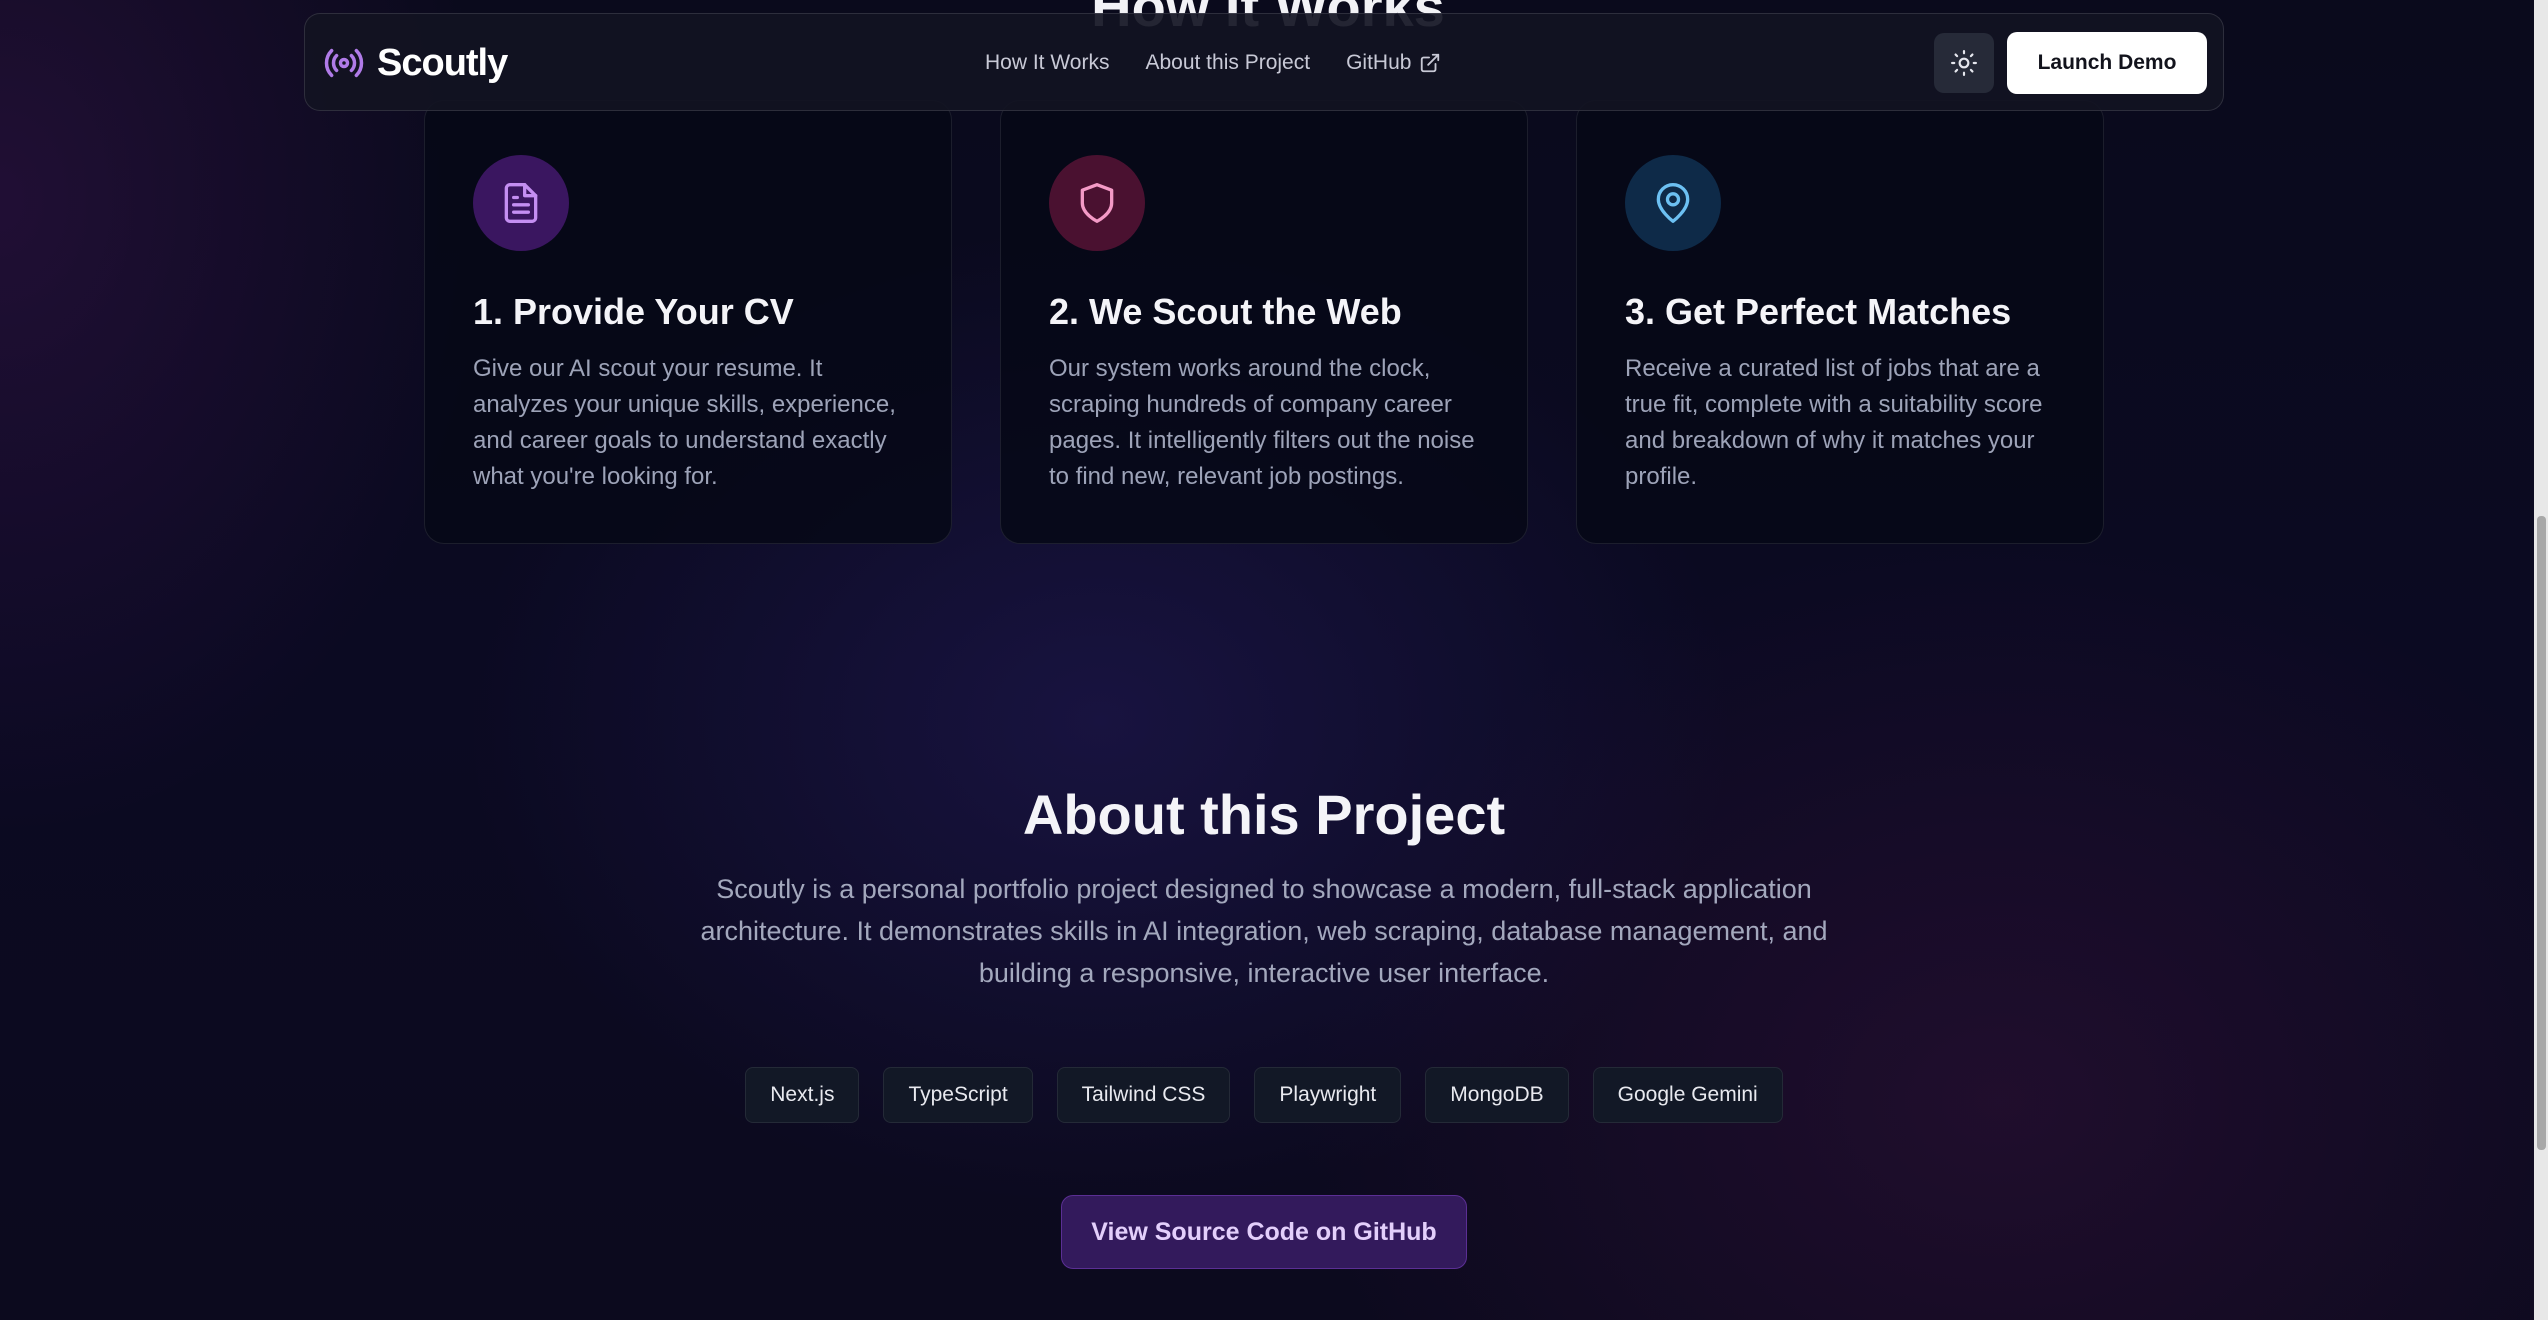  I want to click on launch-demo-button: Launch Demo, so click(2107, 63).